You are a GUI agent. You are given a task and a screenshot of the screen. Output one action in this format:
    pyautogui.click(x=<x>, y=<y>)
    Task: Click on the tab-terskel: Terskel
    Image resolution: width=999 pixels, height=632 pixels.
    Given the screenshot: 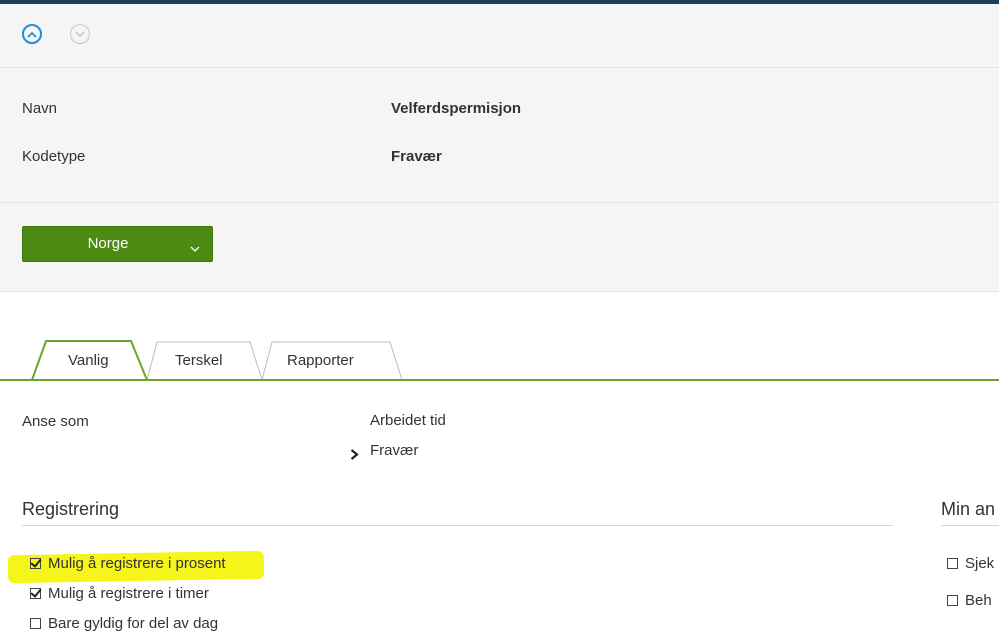 What is the action you would take?
    pyautogui.click(x=199, y=360)
    